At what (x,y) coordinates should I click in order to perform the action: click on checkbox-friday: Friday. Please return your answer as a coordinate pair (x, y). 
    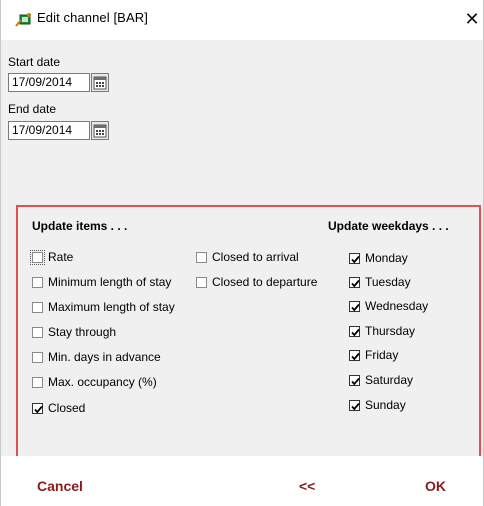
    Looking at the image, I should click on (373, 355).